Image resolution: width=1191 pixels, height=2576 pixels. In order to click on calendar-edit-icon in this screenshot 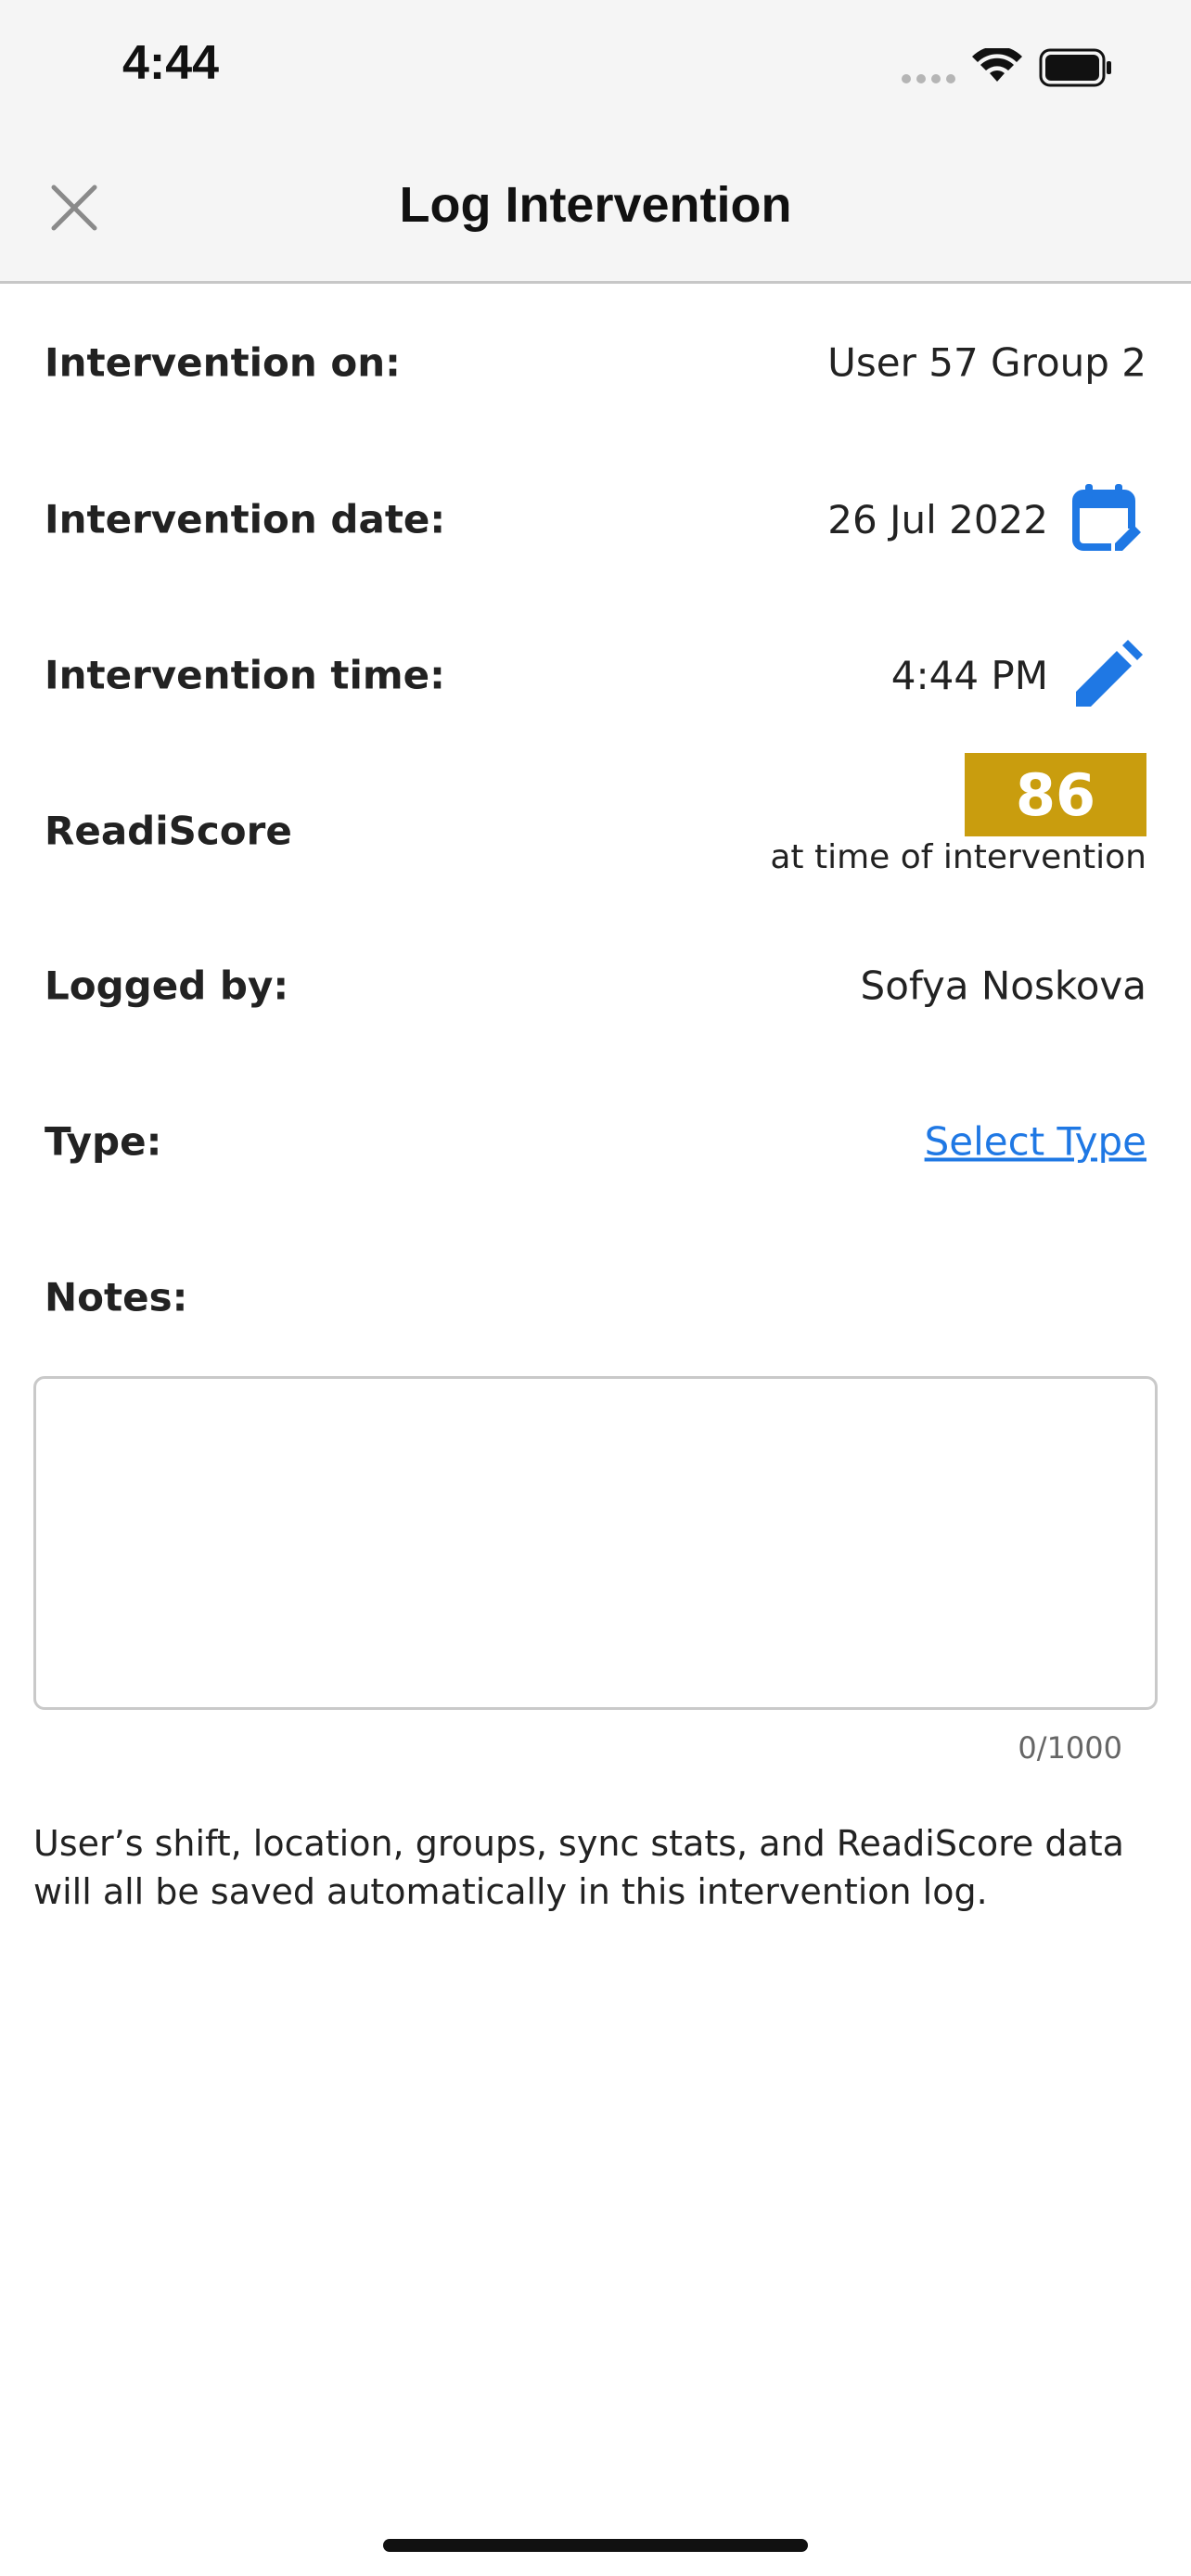, I will do `click(1107, 519)`.